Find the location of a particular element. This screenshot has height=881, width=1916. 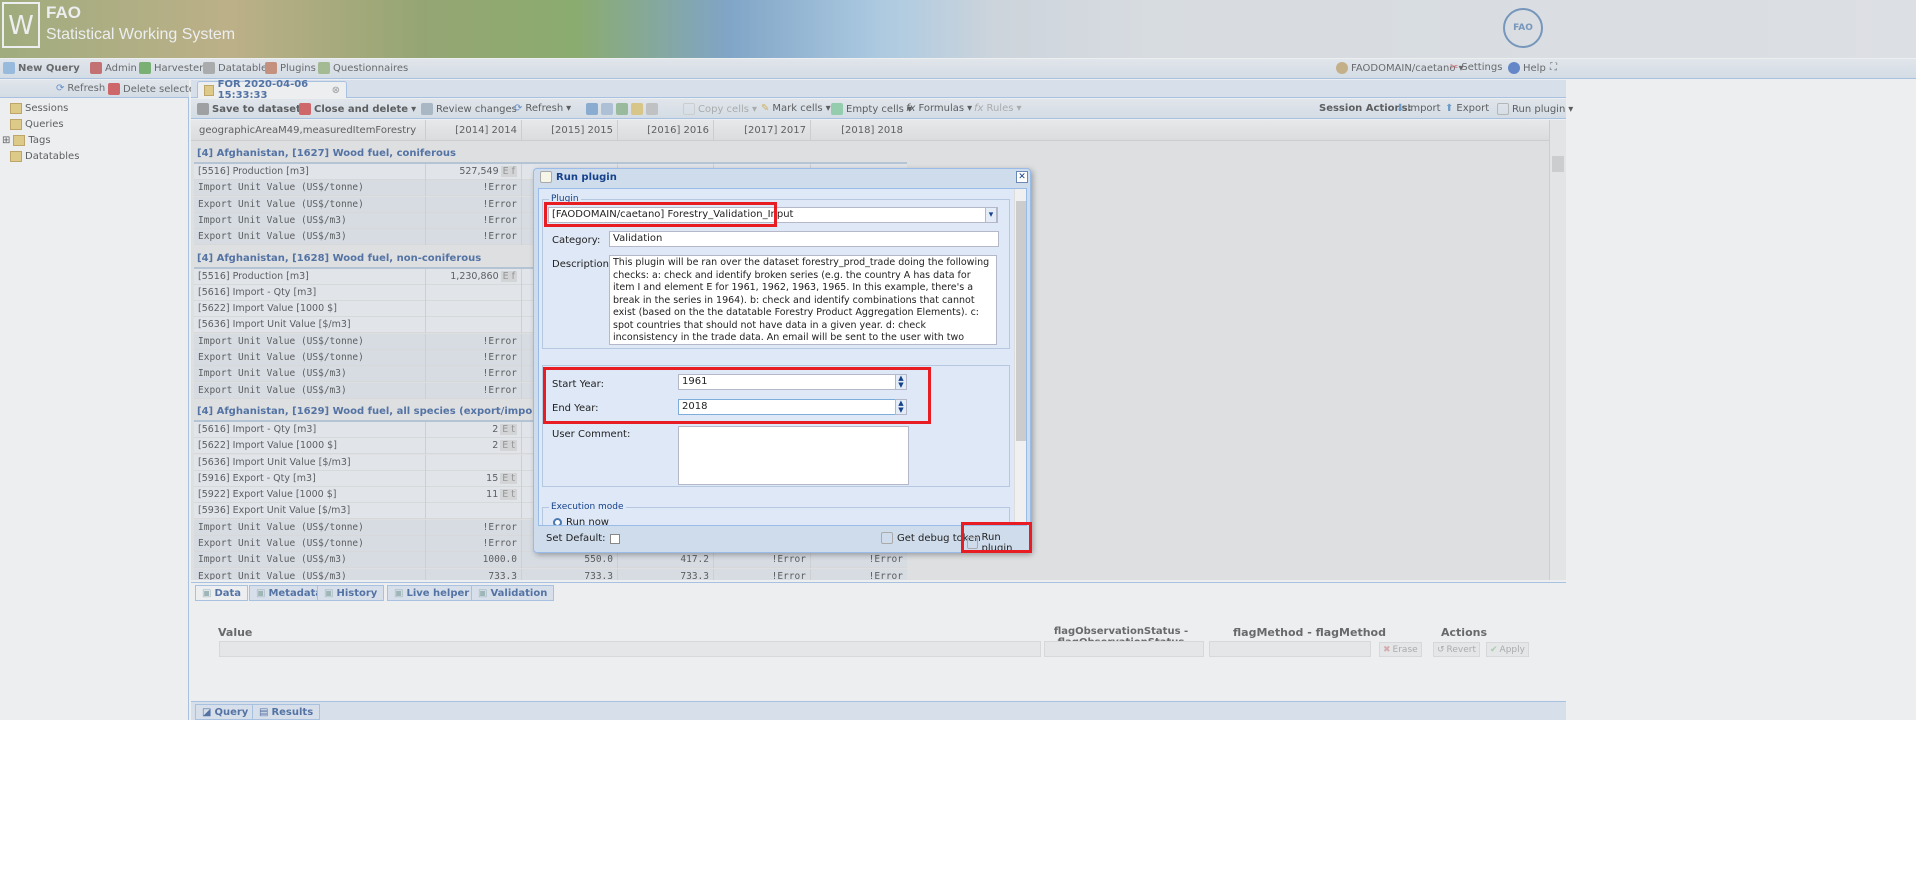

description-label: Description: is located at coordinates (582, 264).